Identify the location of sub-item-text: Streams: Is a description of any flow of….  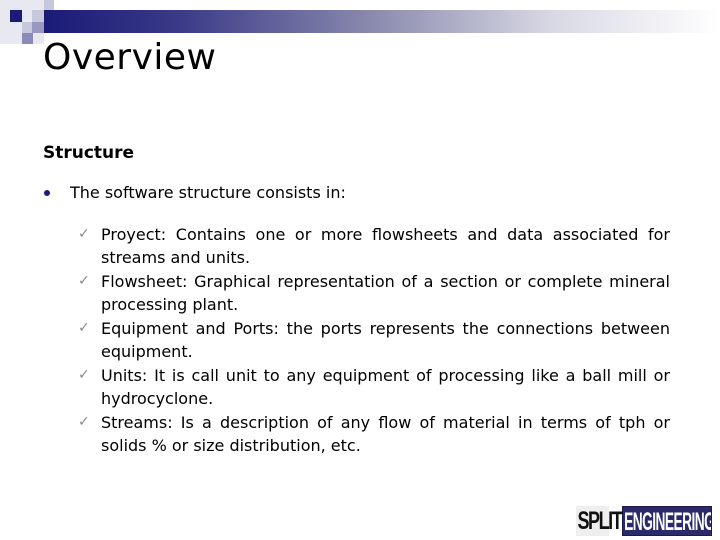
(385, 434).